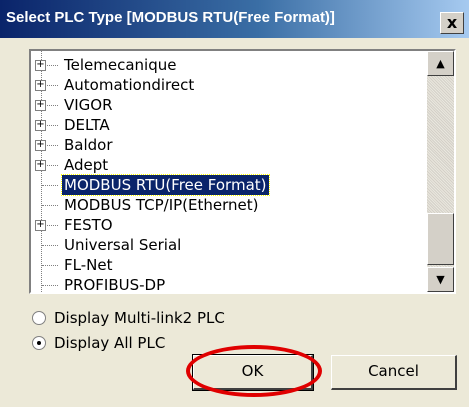 This screenshot has height=407, width=469. What do you see at coordinates (229, 165) in the screenshot?
I see `tree-item-adept: + Adept` at bounding box center [229, 165].